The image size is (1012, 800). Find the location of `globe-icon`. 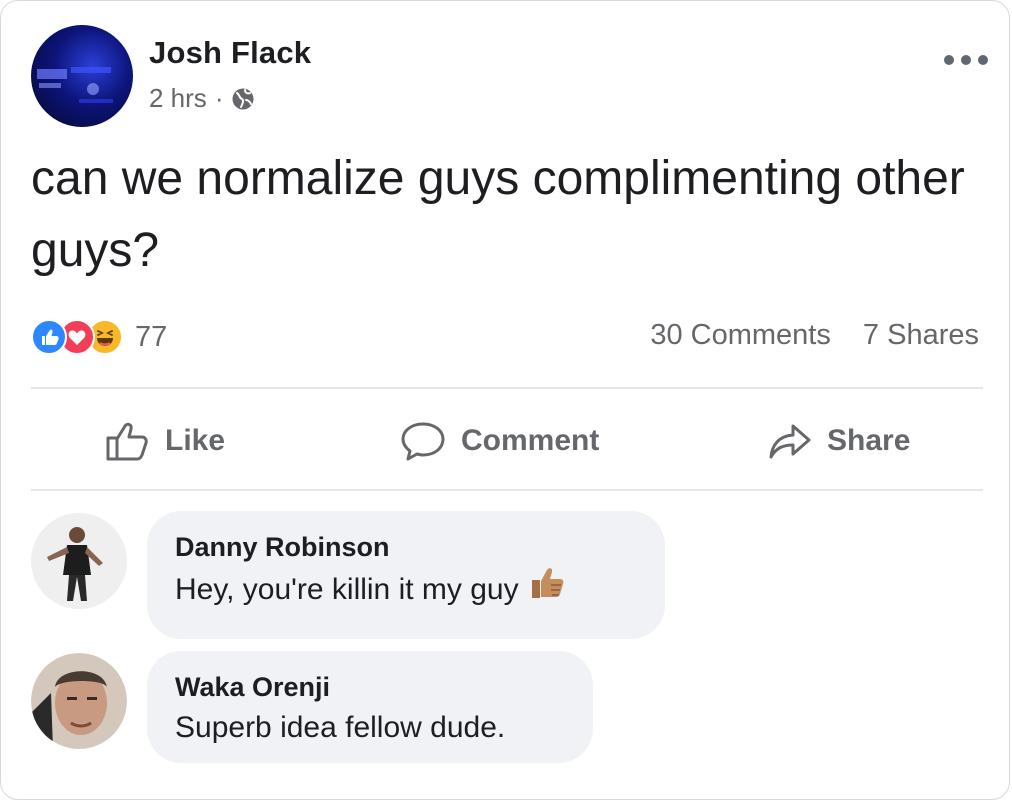

globe-icon is located at coordinates (243, 99).